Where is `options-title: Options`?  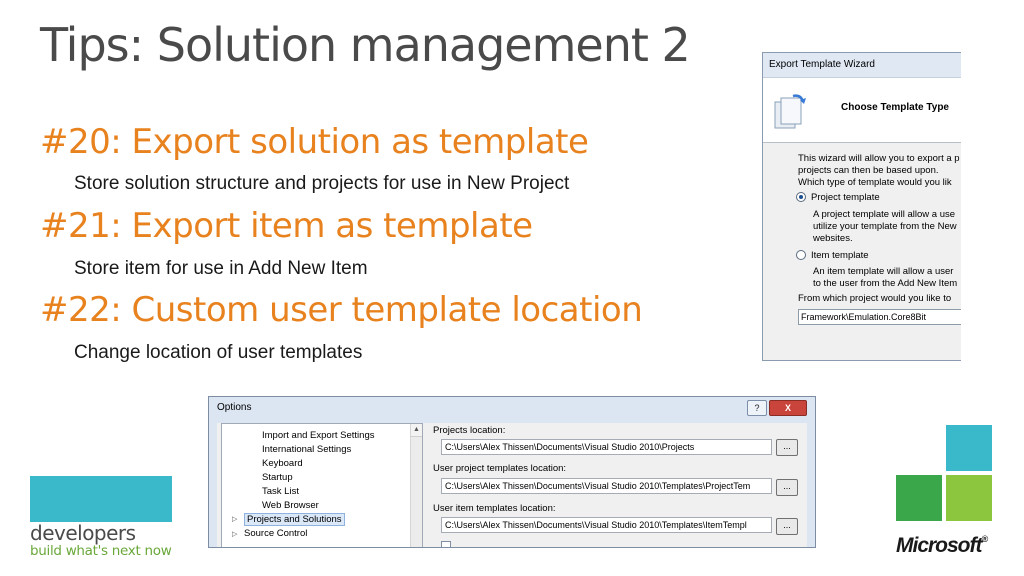
options-title: Options is located at coordinates (234, 407).